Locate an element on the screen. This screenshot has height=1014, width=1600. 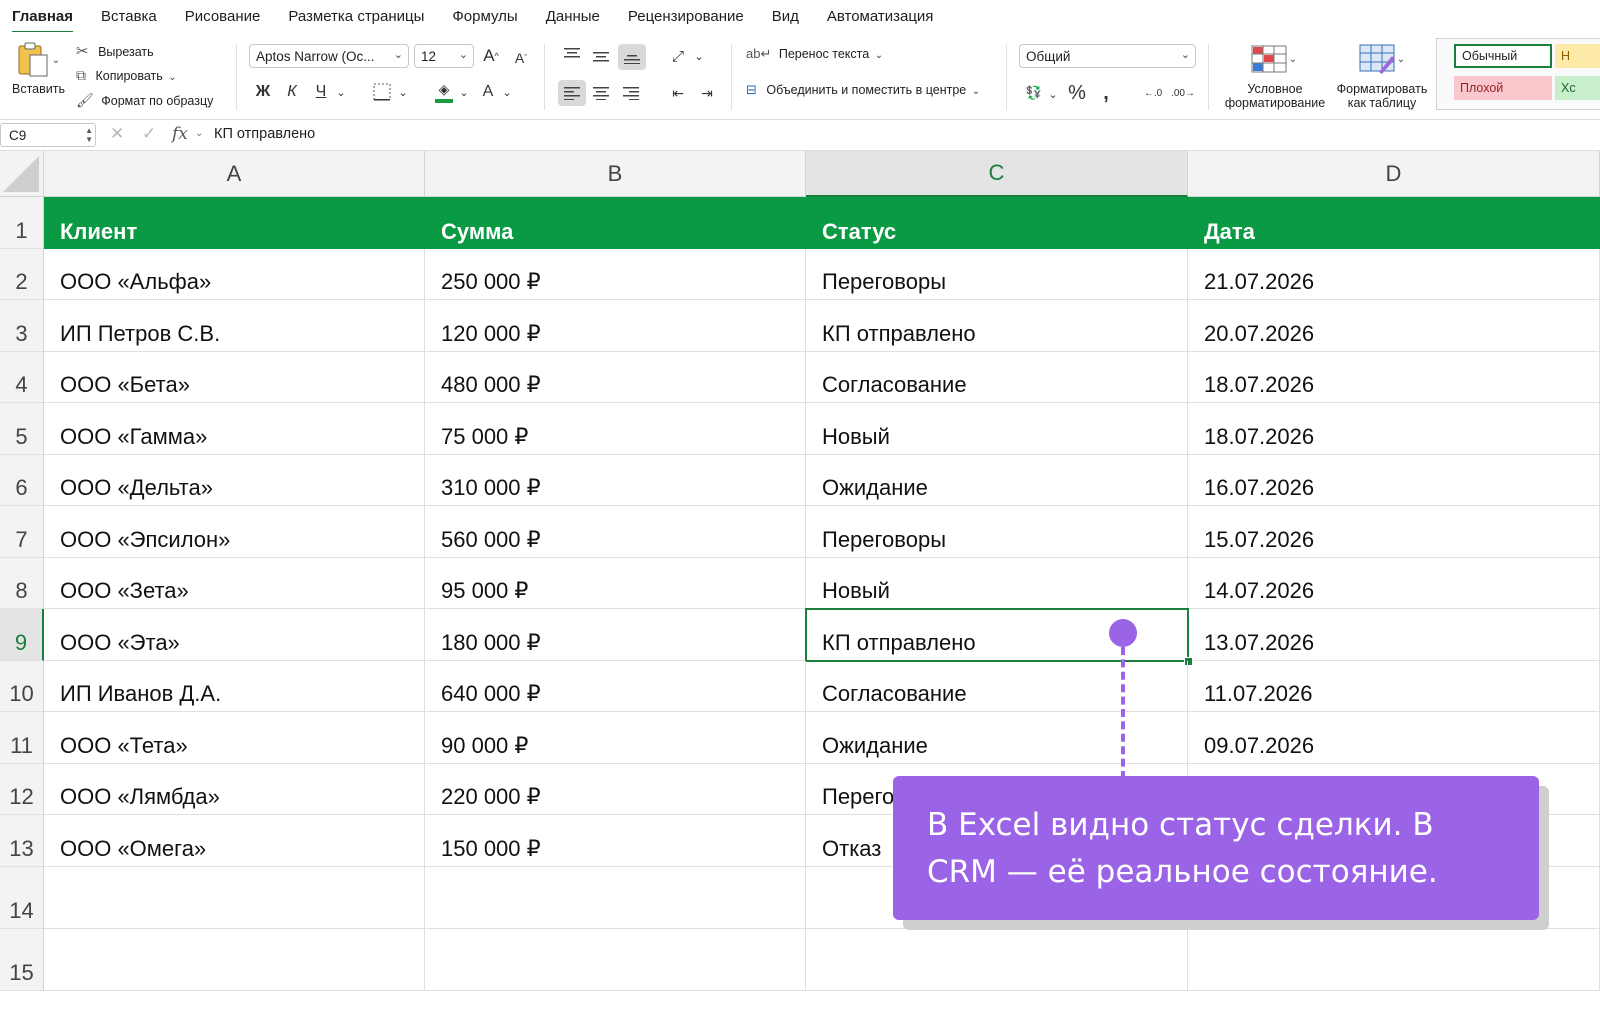
conditional-formatting-label: Условное форматирование is located at coordinates (1275, 96).